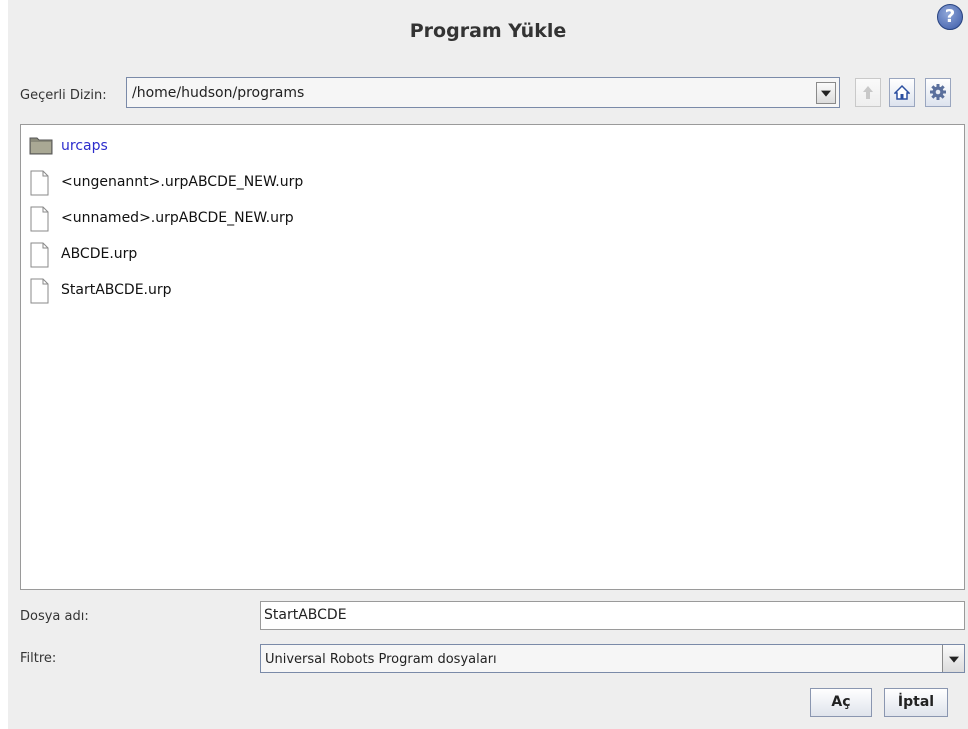 Image resolution: width=968 pixels, height=729 pixels. What do you see at coordinates (38, 658) in the screenshot?
I see `filter-label: Filtre:` at bounding box center [38, 658].